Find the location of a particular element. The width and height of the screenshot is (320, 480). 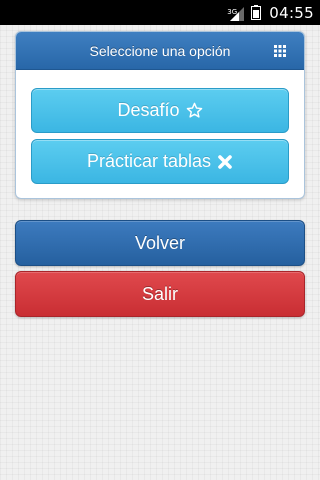

volver-button: Volver is located at coordinates (160, 243).